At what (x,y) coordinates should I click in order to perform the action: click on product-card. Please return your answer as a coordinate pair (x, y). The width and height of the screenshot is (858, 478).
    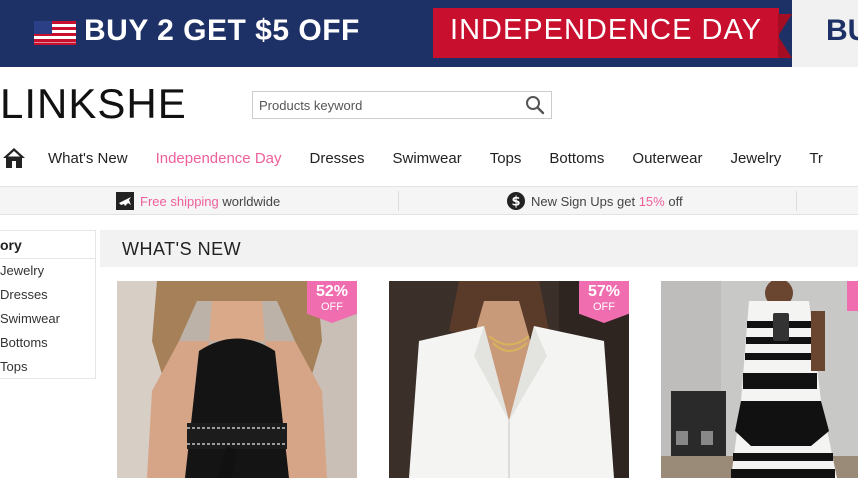
    Looking at the image, I should click on (759, 379).